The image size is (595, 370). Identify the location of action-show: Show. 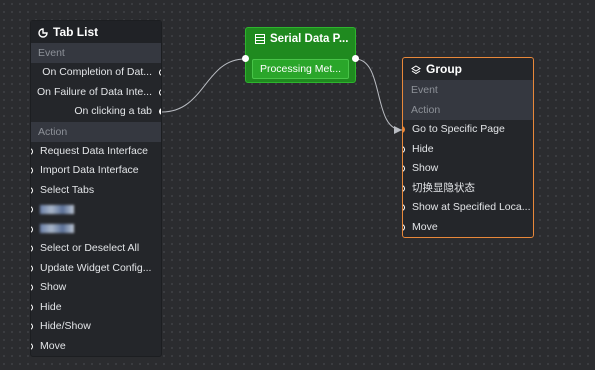
(96, 288).